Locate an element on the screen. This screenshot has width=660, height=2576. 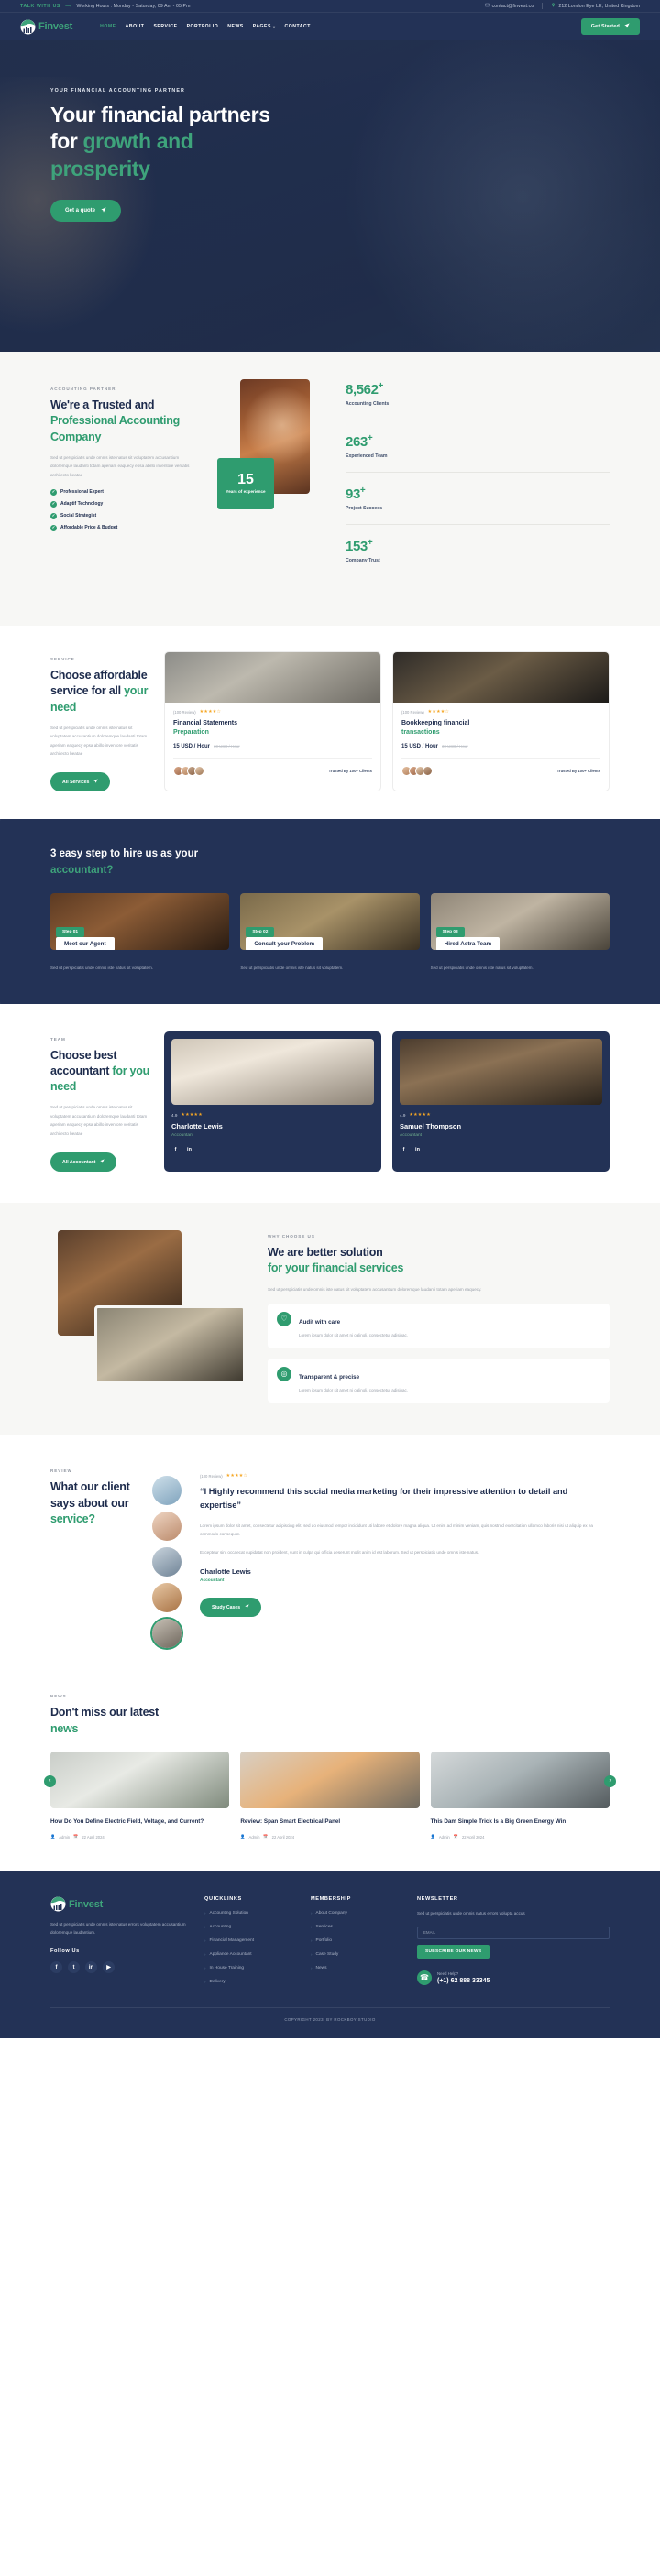
news-card-meta: 👤 Admin 📅 22 April 2024 is located at coordinates (329, 1837).